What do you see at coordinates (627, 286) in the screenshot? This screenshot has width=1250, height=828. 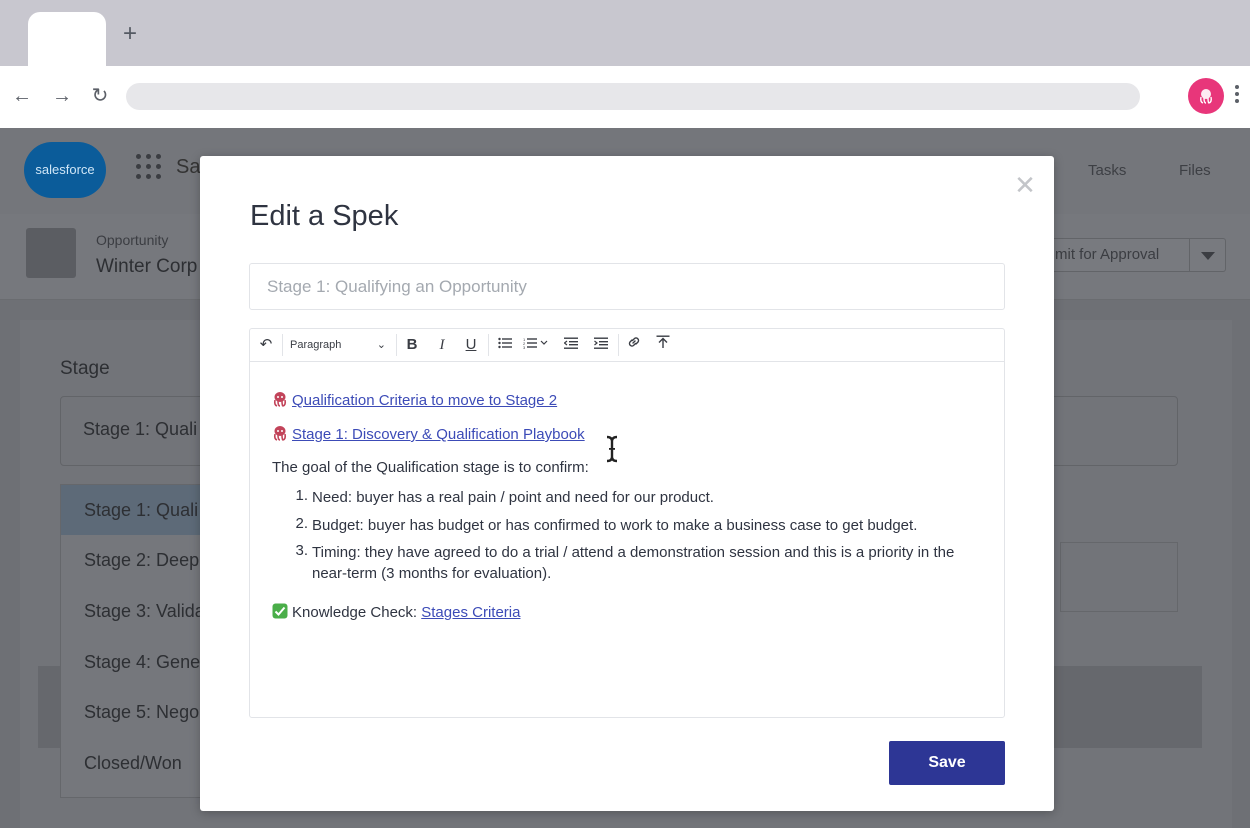 I see `spek-title-input` at bounding box center [627, 286].